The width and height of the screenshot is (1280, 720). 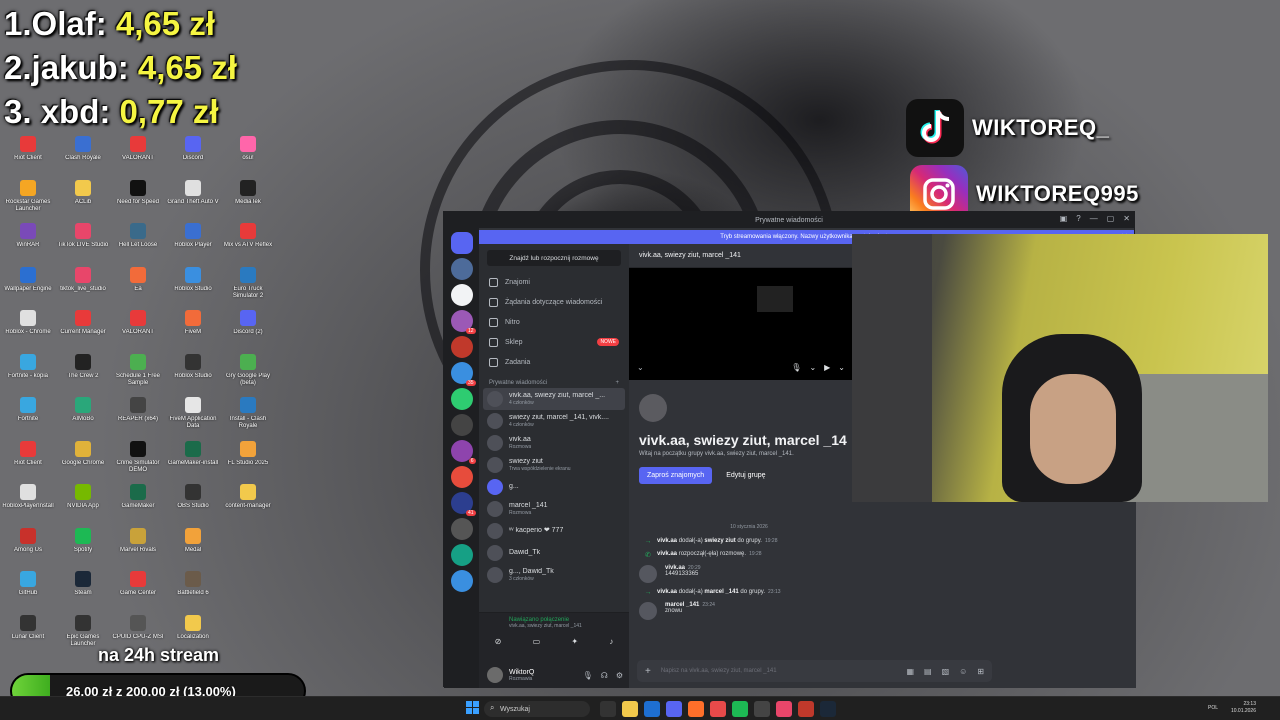 I want to click on inbox-icon: ▣, so click(x=1064, y=218).